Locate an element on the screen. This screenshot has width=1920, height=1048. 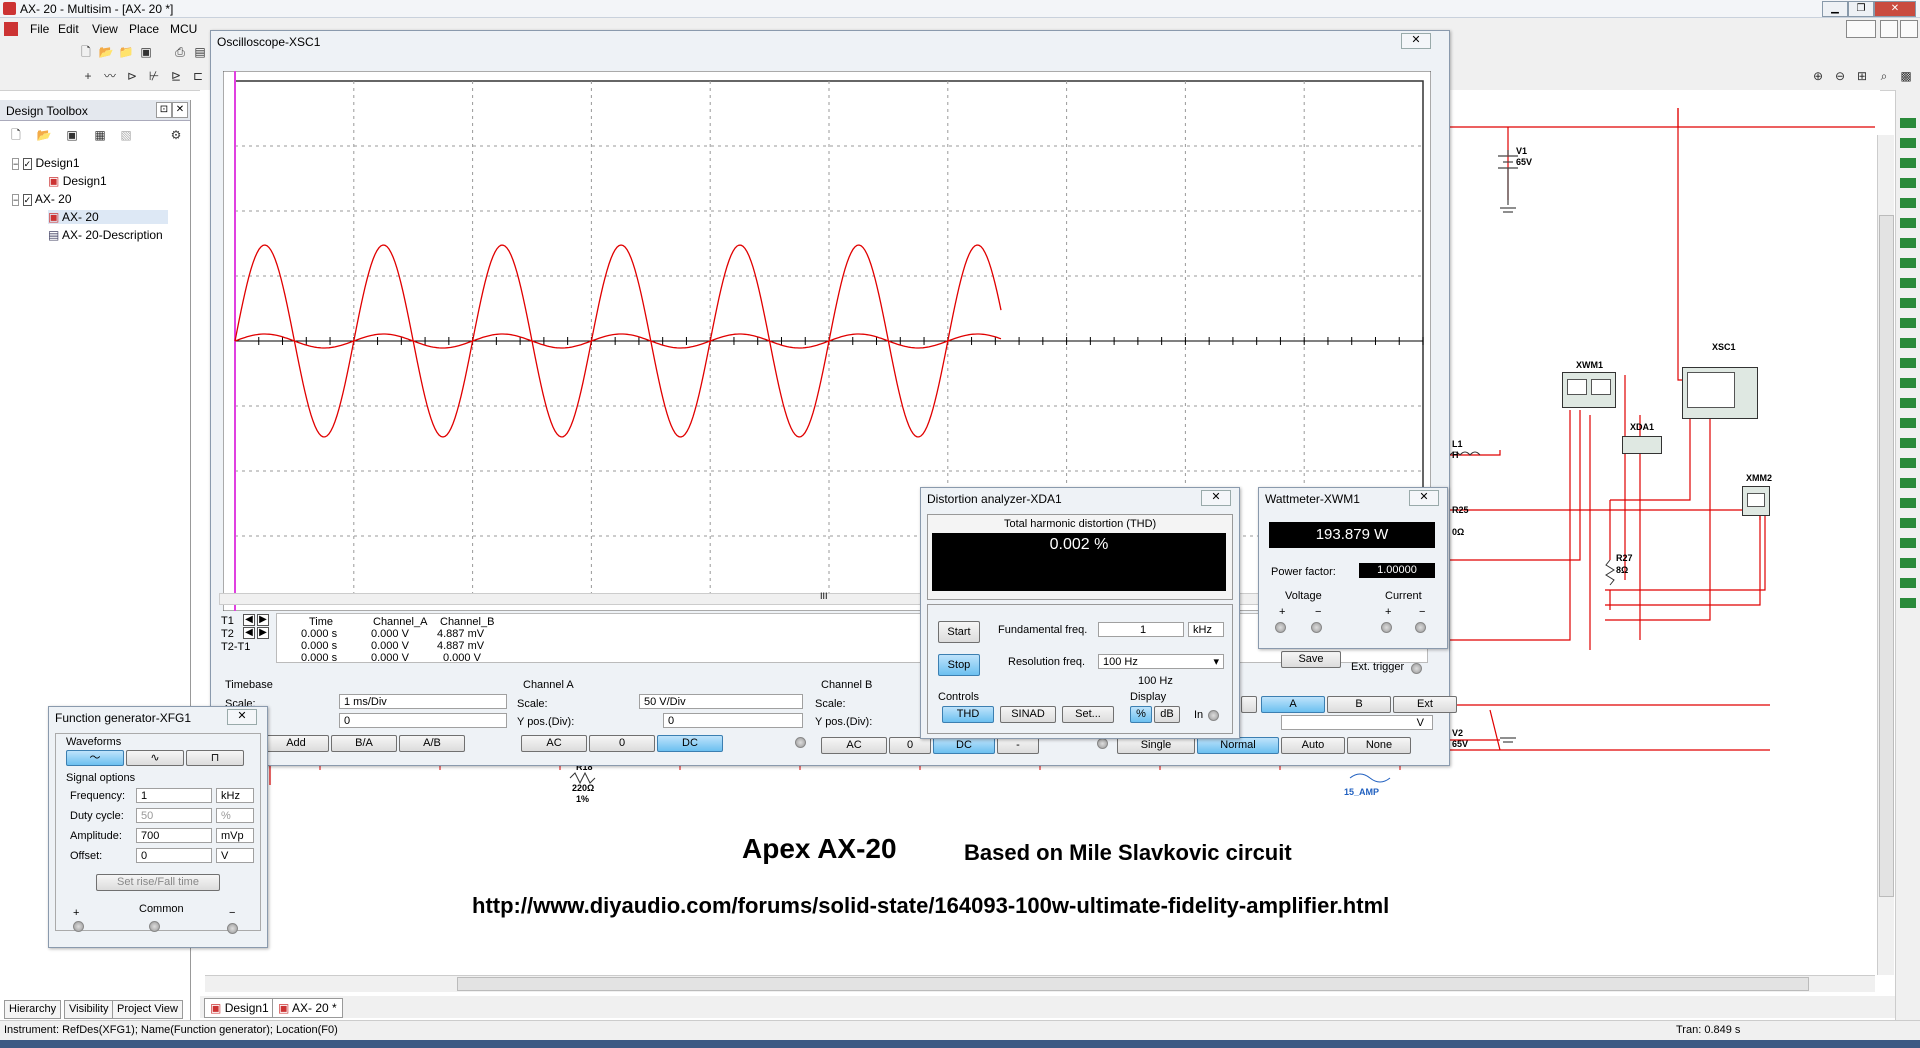
v2-label: V2 is located at coordinates (1458, 733).